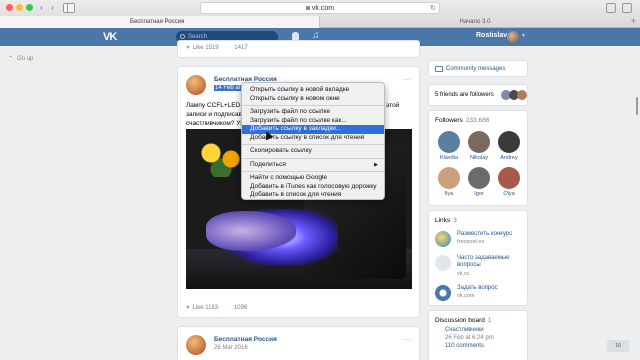 This screenshot has width=640, height=360. Describe the element at coordinates (633, 21) in the screenshot. I see `new-tab-icon: +` at that location.